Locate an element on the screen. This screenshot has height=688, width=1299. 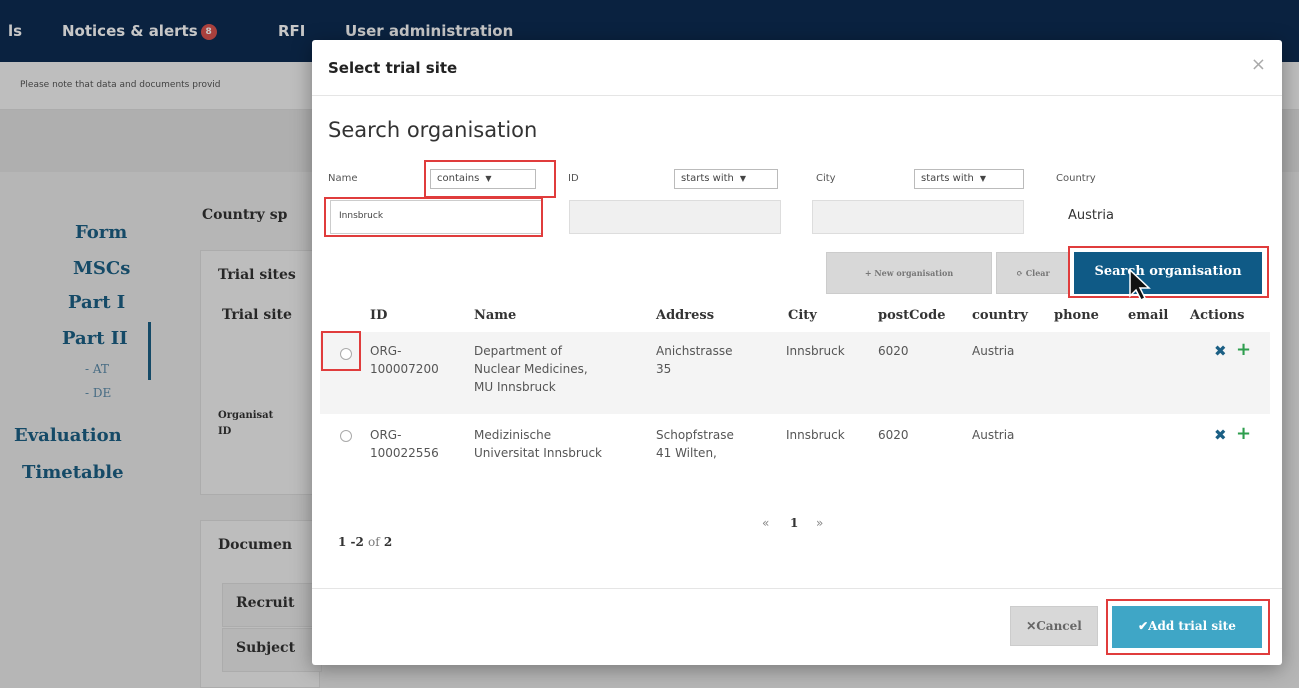
highlight-name-match is located at coordinates (490, 179).